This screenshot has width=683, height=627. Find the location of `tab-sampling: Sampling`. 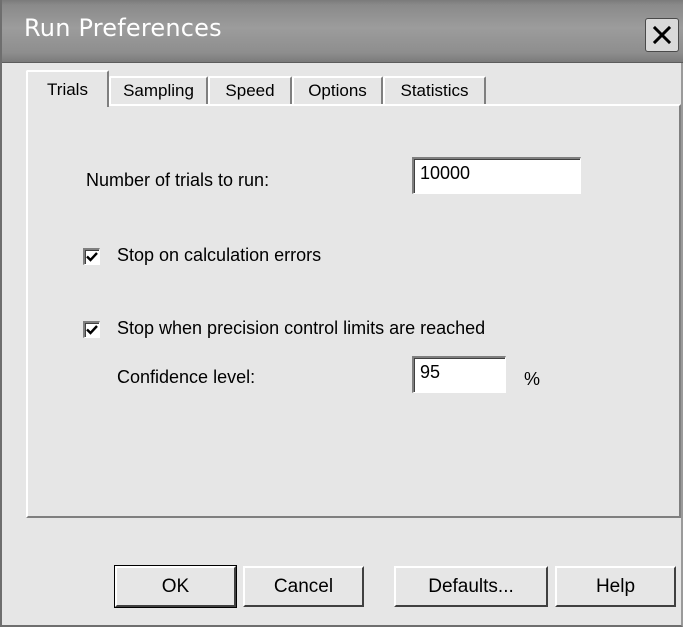

tab-sampling: Sampling is located at coordinates (158, 90).